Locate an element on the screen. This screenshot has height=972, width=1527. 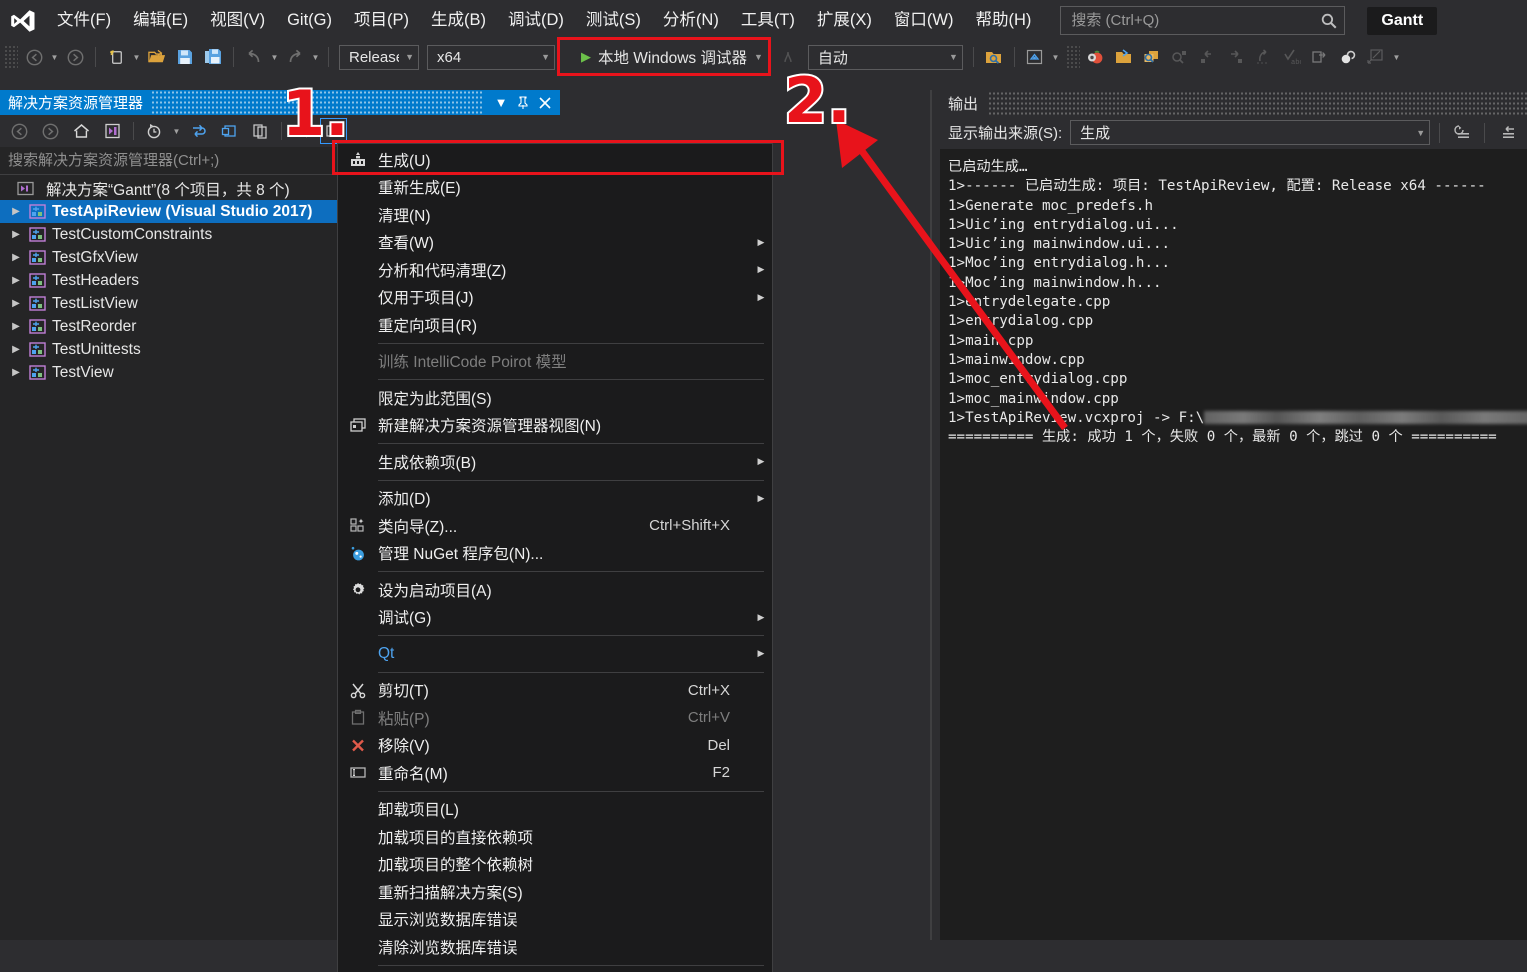
refresh-icon is located at coordinates (198, 131).